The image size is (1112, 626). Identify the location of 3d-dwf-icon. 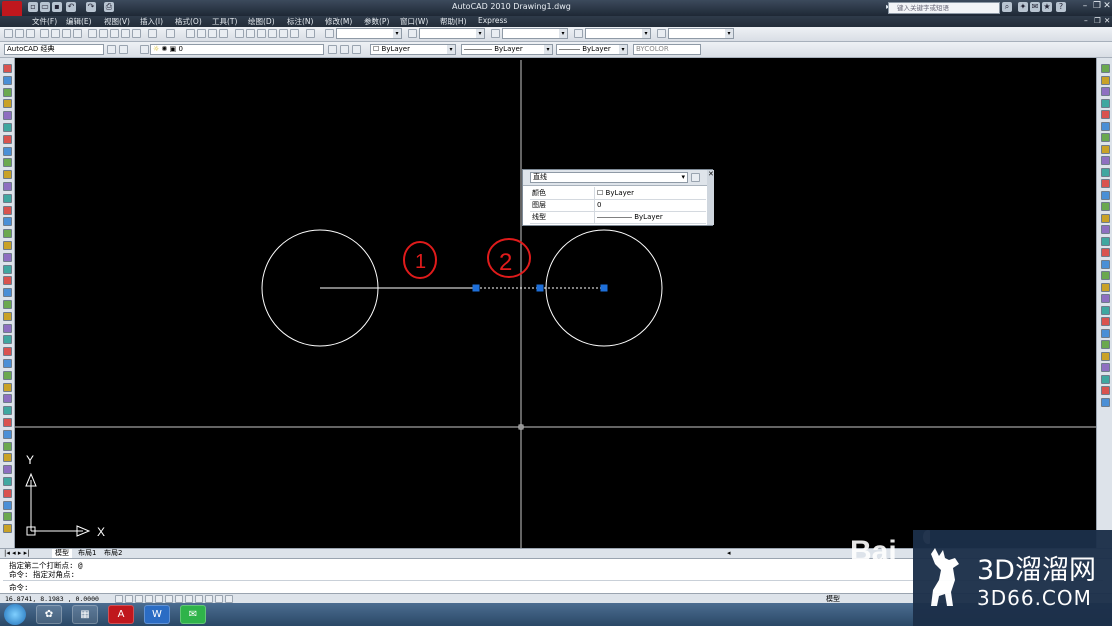
(77, 33).